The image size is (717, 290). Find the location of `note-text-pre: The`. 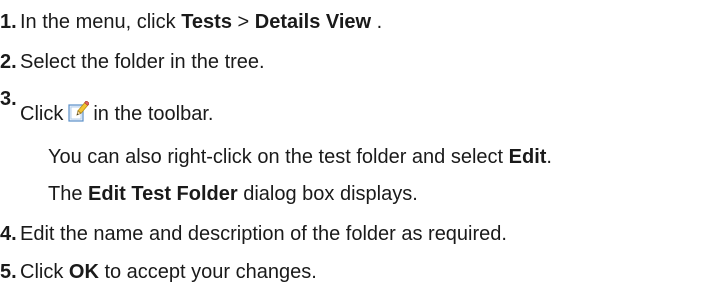

note-text-pre: The is located at coordinates (68, 194).